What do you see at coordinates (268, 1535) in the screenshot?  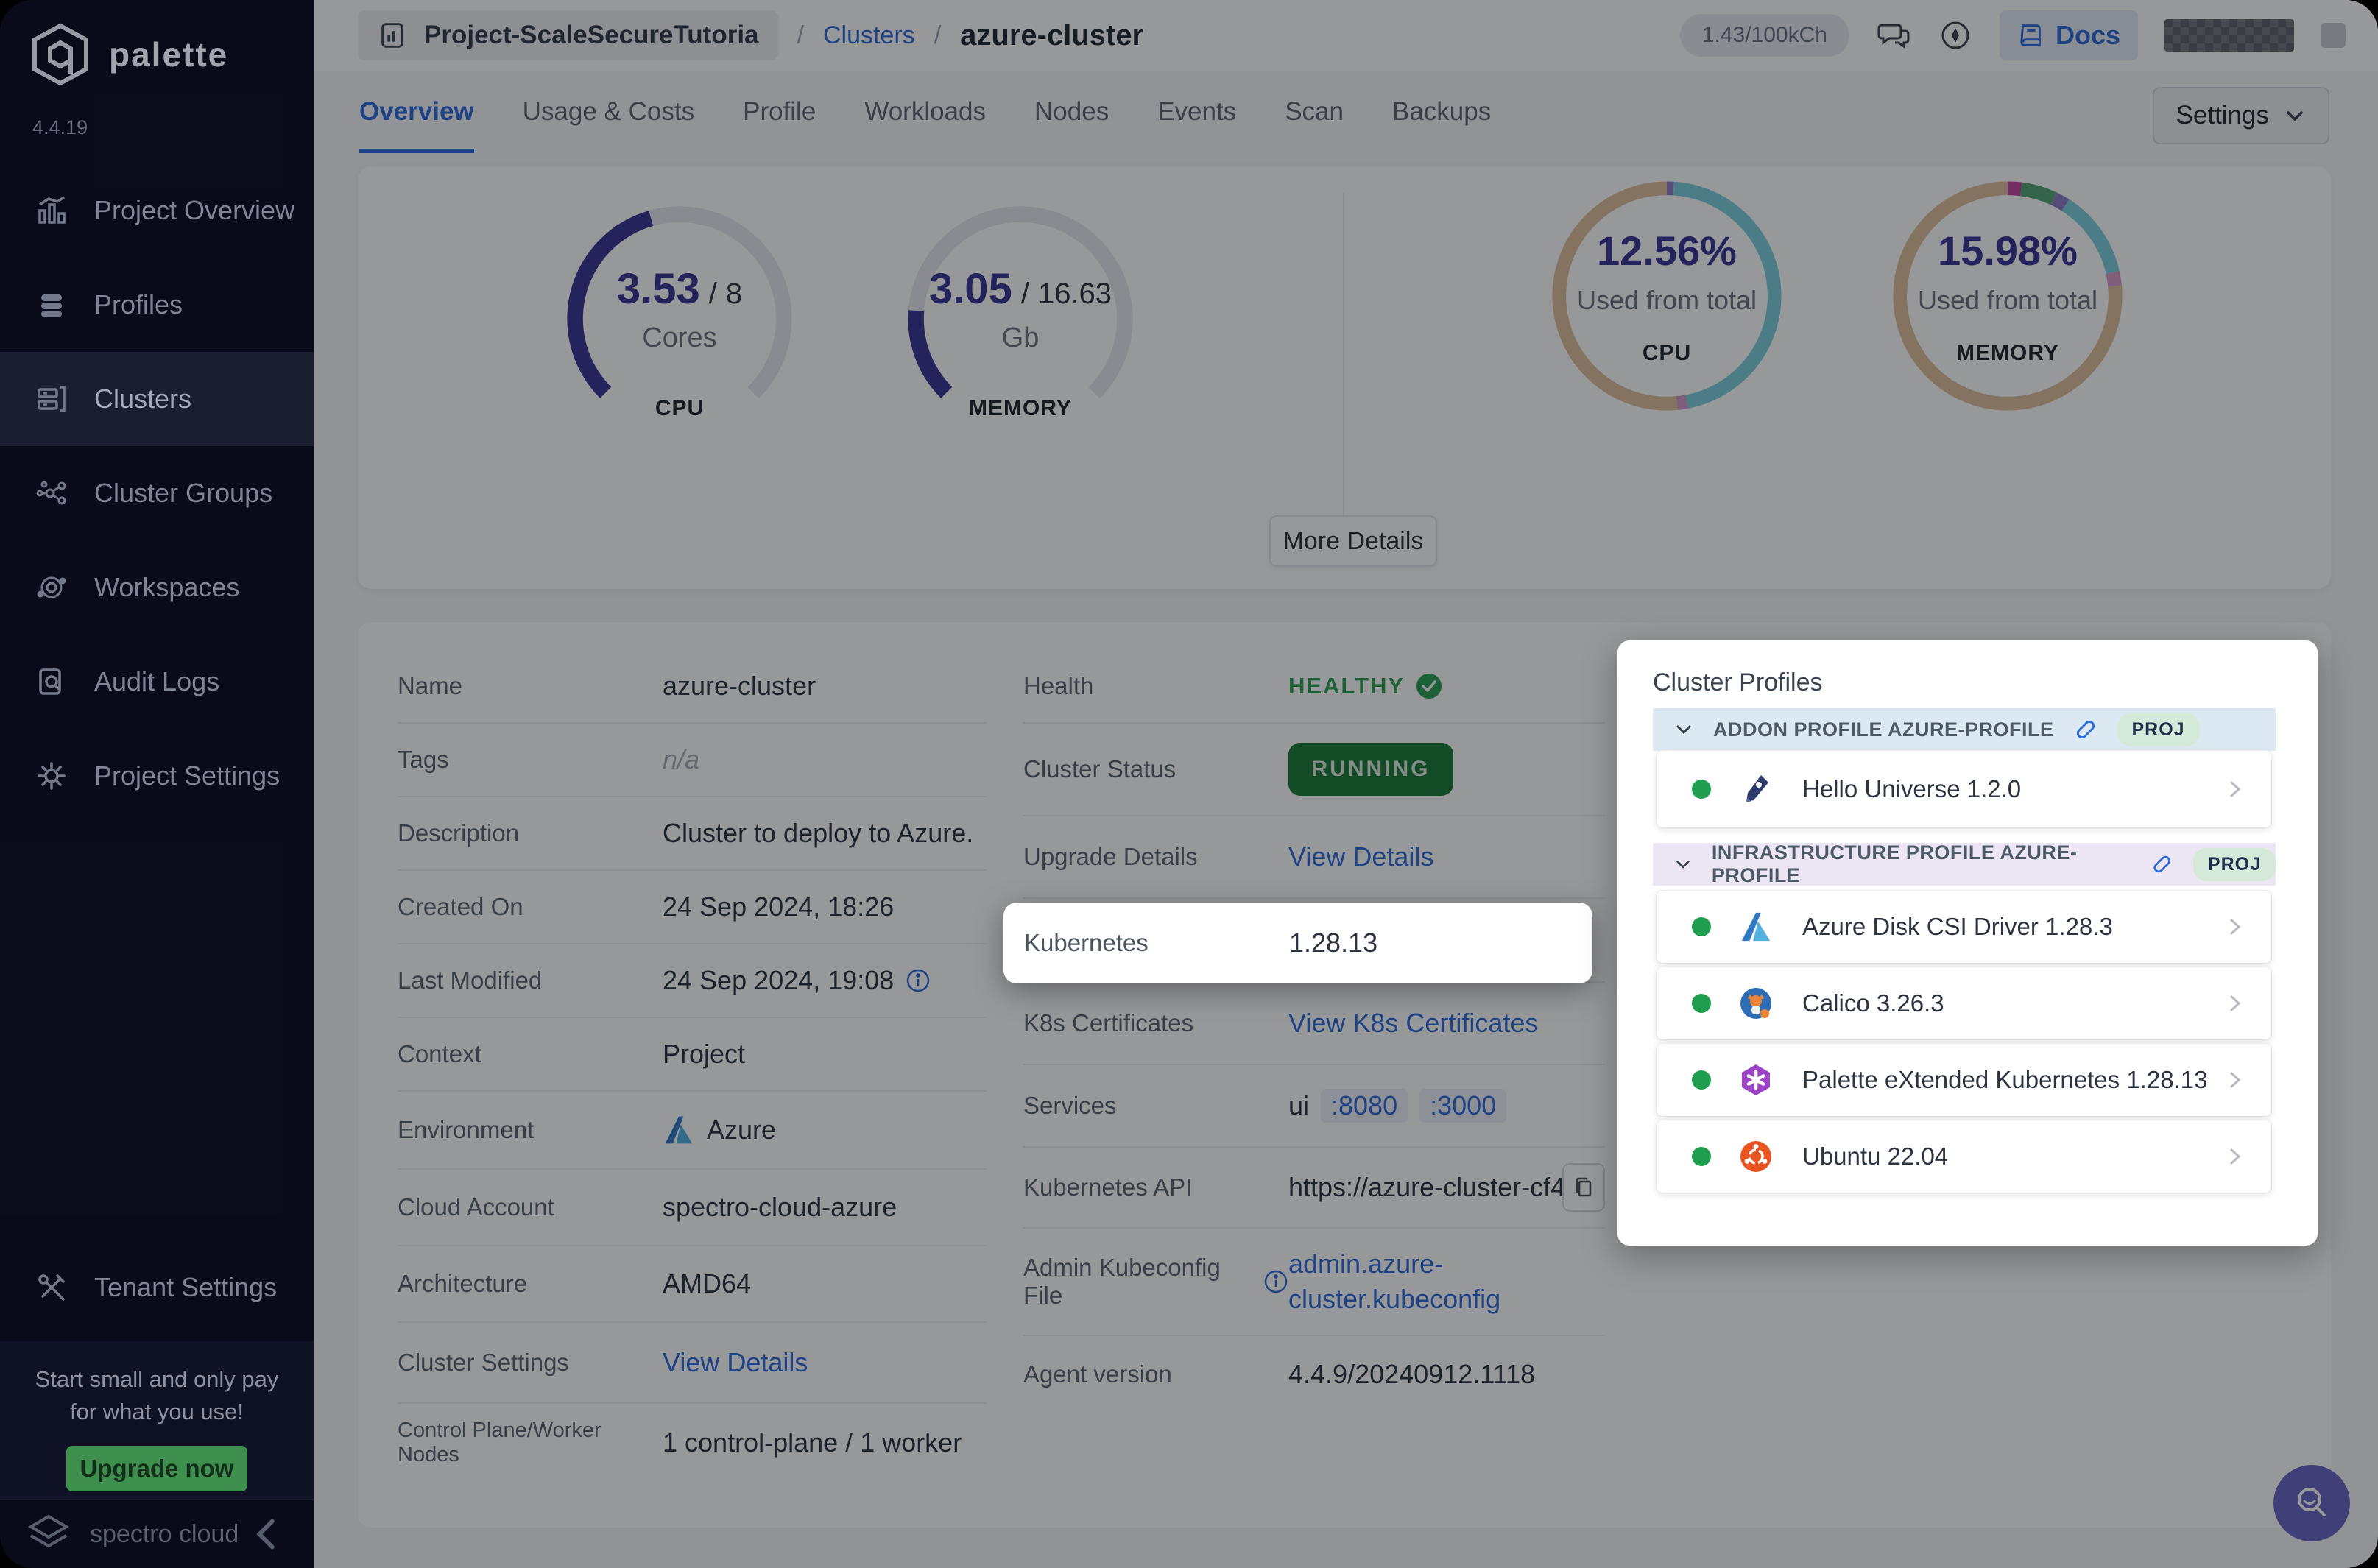 I see `collapse-sidebar-icon` at bounding box center [268, 1535].